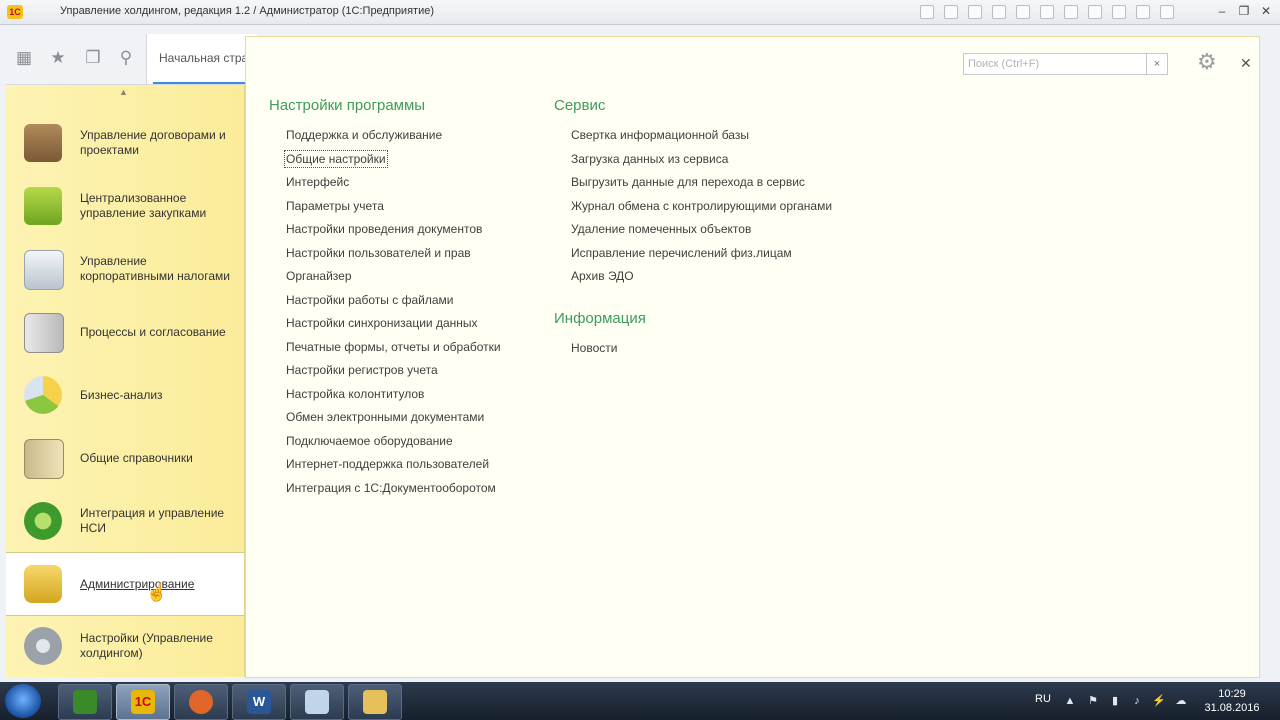  I want to click on volume-icon: ♪, so click(1137, 701).